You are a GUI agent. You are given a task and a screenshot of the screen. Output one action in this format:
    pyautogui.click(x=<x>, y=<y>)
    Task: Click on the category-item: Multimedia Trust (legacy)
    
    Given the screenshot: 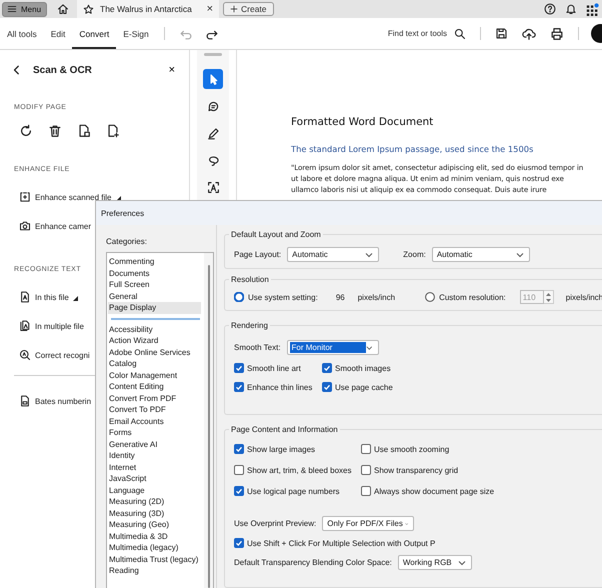 What is the action you would take?
    pyautogui.click(x=154, y=559)
    